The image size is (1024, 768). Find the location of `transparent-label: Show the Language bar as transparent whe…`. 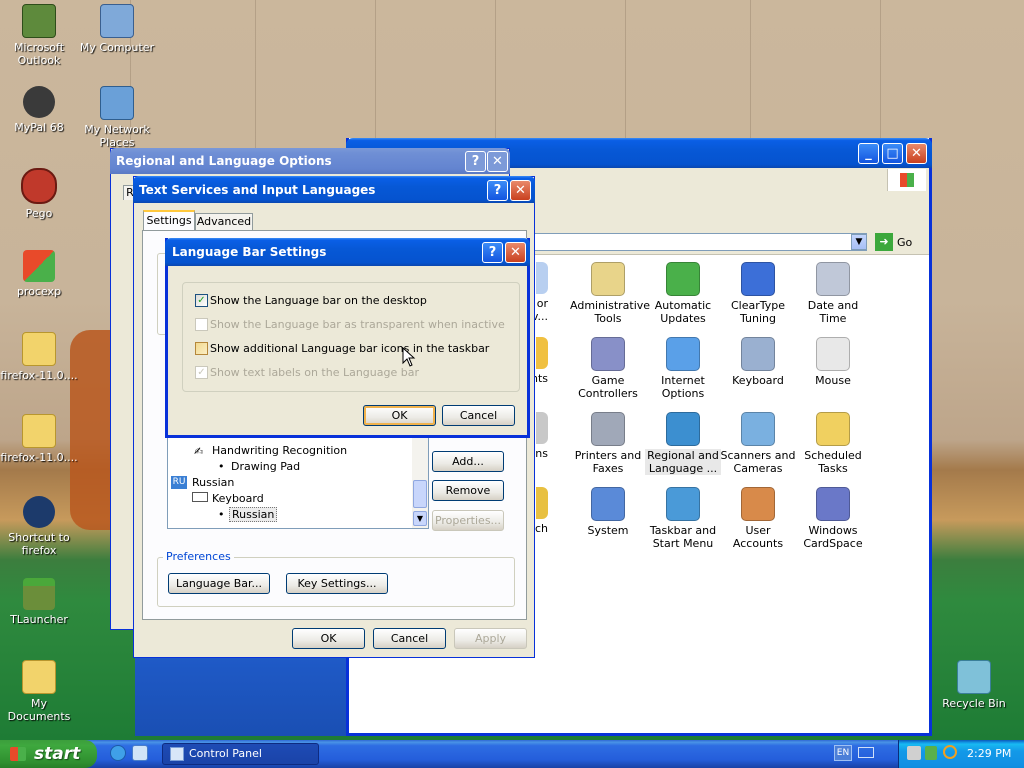

transparent-label: Show the Language bar as transparent whe… is located at coordinates (357, 324).